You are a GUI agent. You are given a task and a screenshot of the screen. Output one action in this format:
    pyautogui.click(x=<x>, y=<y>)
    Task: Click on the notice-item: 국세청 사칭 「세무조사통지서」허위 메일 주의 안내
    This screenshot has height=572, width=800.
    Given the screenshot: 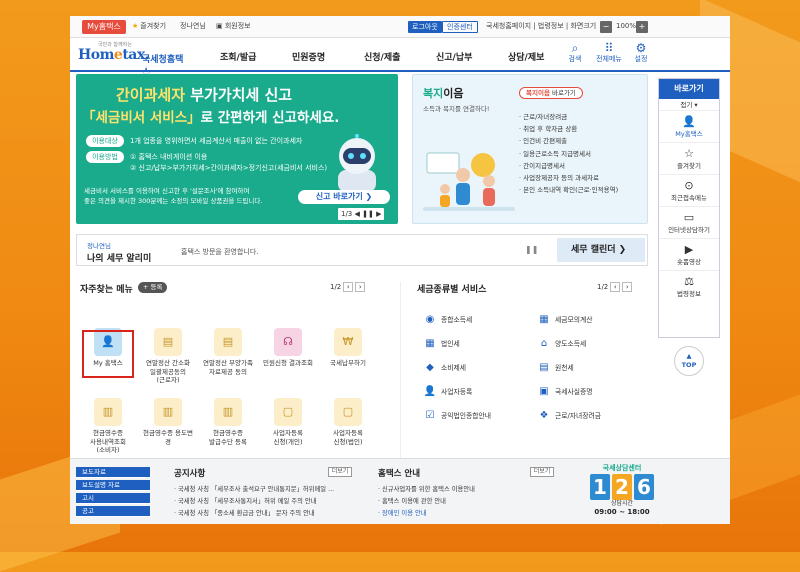 What is the action you would take?
    pyautogui.click(x=245, y=501)
    